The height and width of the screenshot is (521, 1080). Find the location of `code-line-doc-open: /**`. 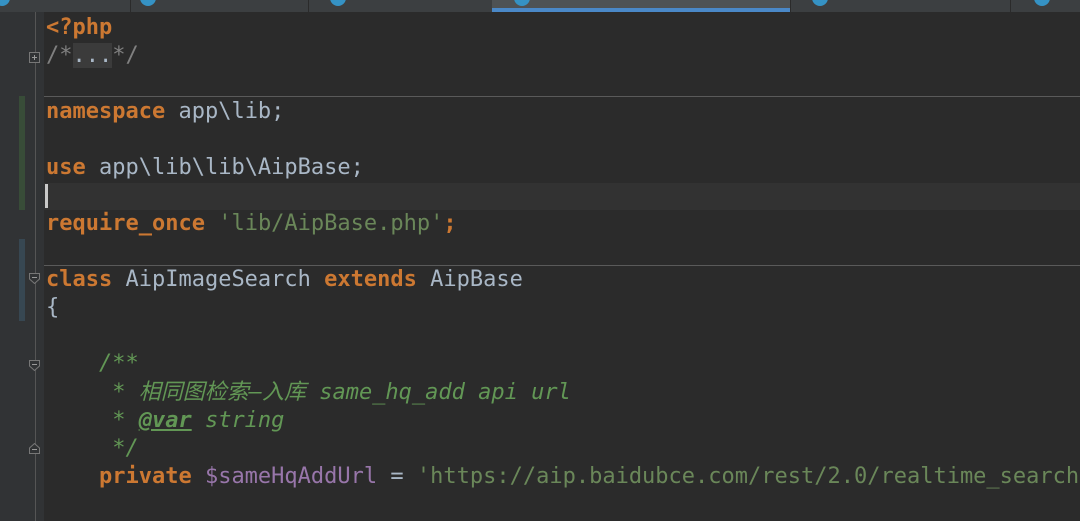

code-line-doc-open: /** is located at coordinates (92, 364).